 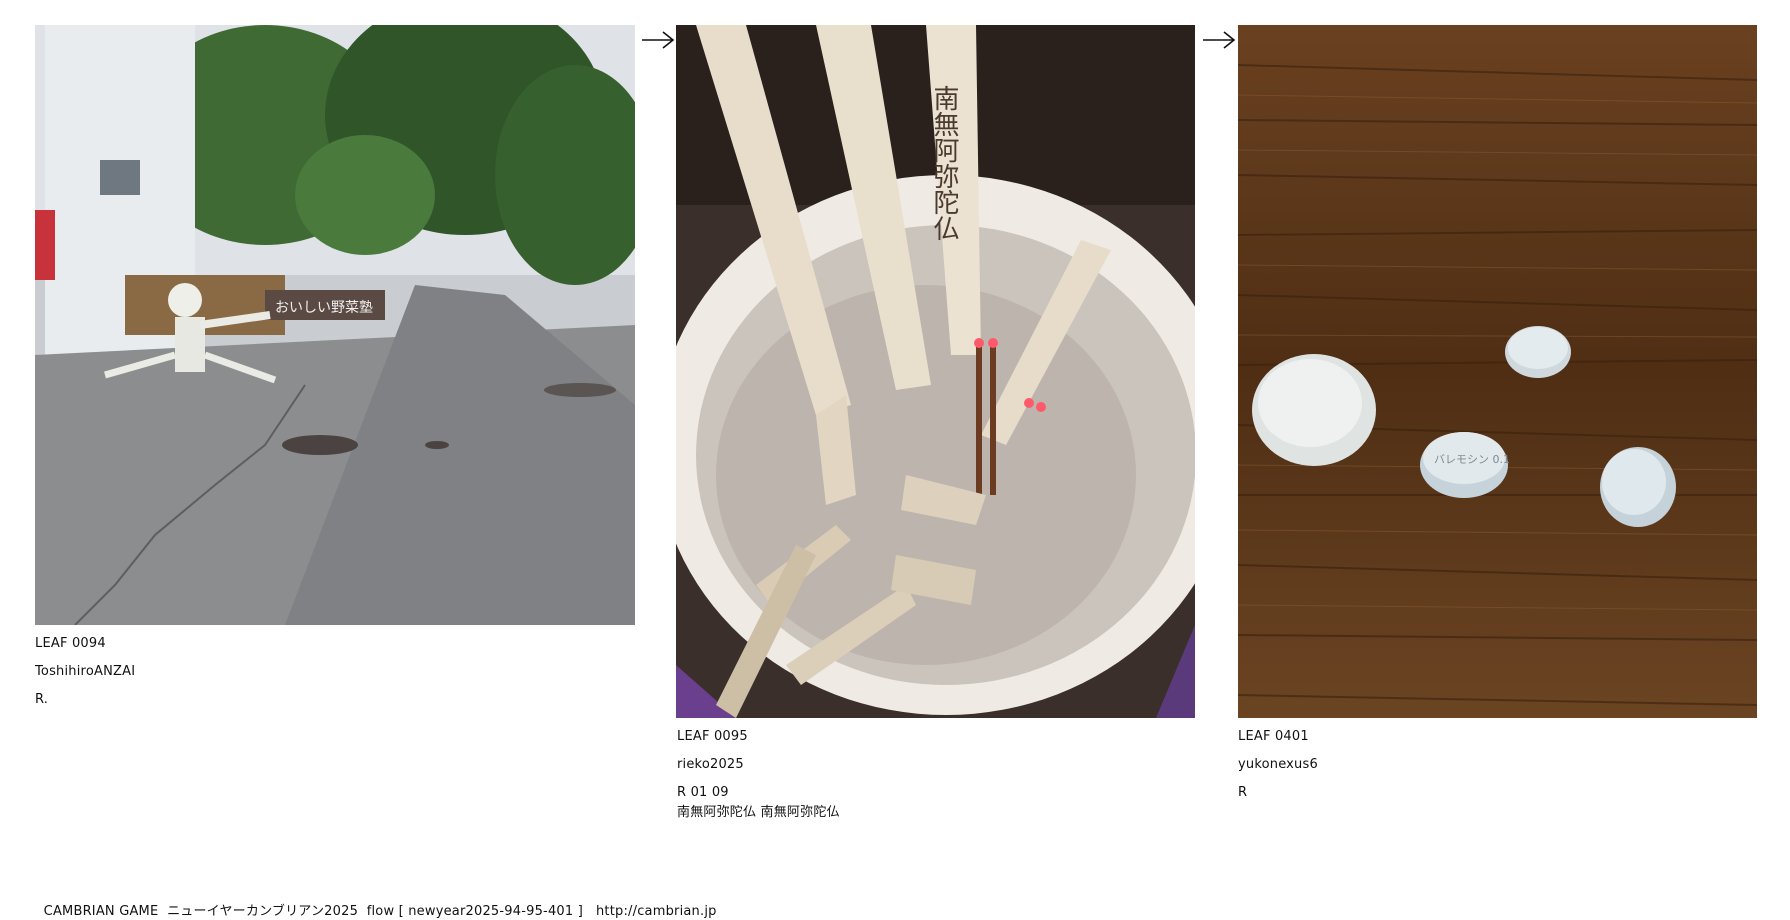 I want to click on leaf-0401-caption: LEAF 0401 yukonexus6 R, so click(x=1278, y=765).